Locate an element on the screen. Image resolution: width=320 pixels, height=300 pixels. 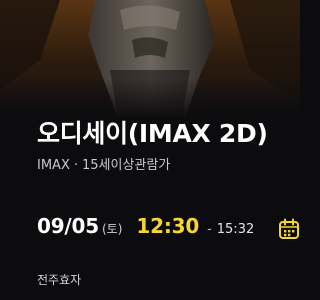
start-time: 12:30 is located at coordinates (168, 226).